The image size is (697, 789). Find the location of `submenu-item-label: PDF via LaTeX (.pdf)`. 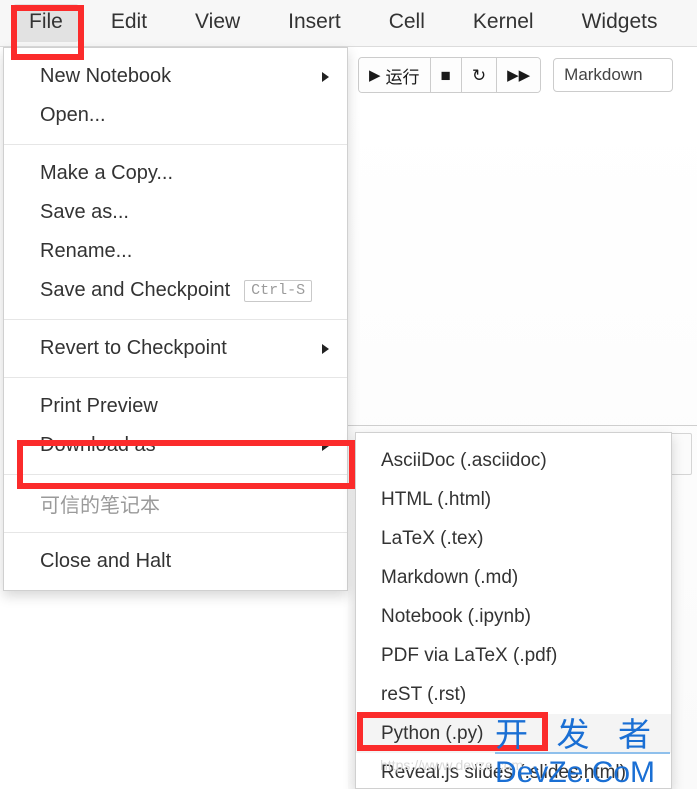

submenu-item-label: PDF via LaTeX (.pdf) is located at coordinates (469, 655).